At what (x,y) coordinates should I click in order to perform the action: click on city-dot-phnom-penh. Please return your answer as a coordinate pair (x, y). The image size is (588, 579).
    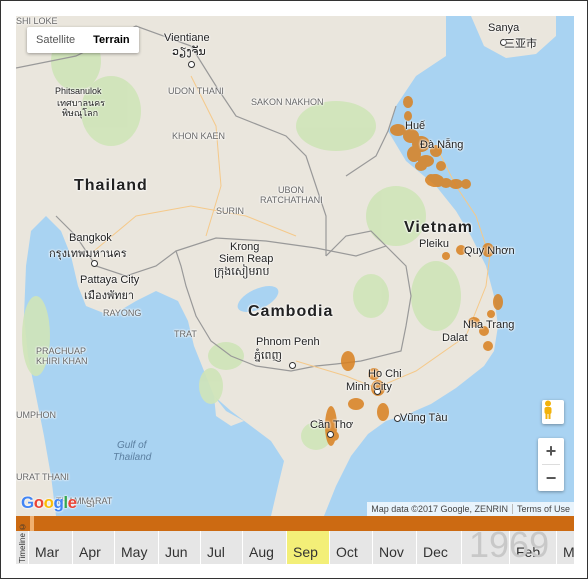
    Looking at the image, I should click on (292, 365).